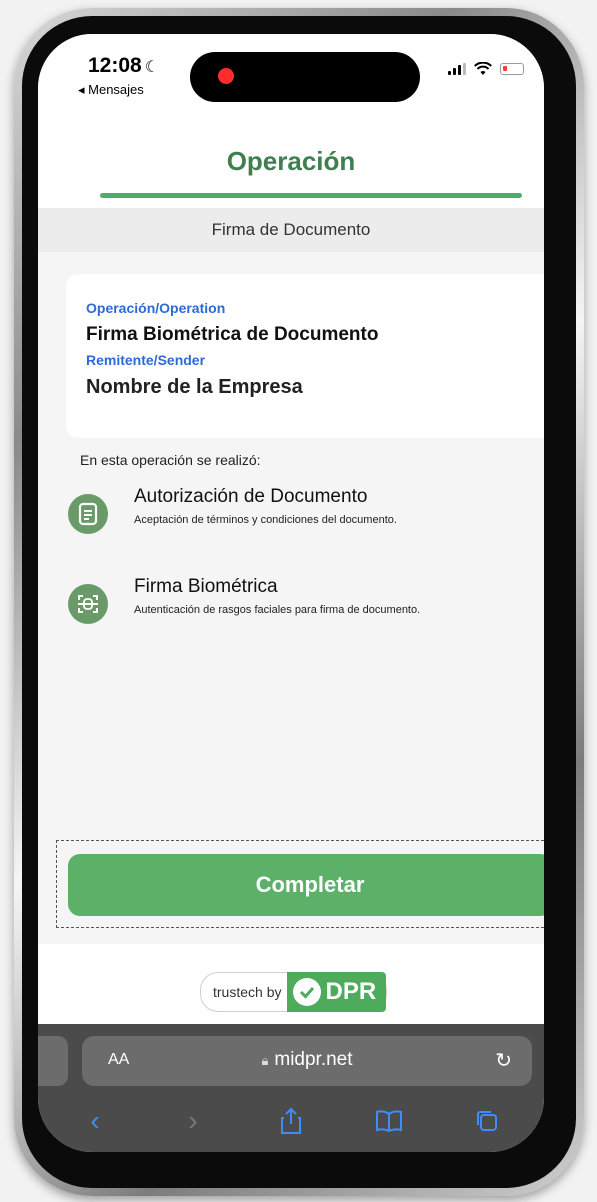 This screenshot has width=597, height=1202. Describe the element at coordinates (265, 1060) in the screenshot. I see `lock-icon: 🔒︎` at that location.